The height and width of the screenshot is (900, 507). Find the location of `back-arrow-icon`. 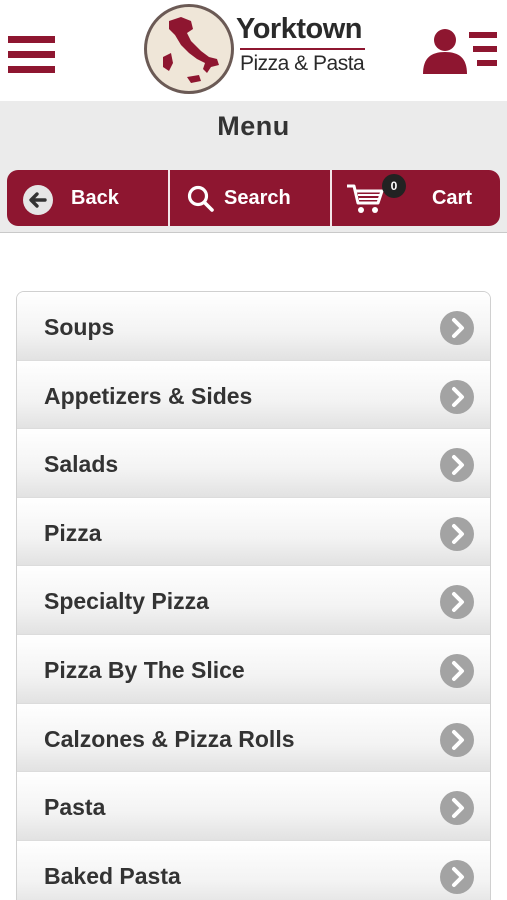

back-arrow-icon is located at coordinates (38, 200).